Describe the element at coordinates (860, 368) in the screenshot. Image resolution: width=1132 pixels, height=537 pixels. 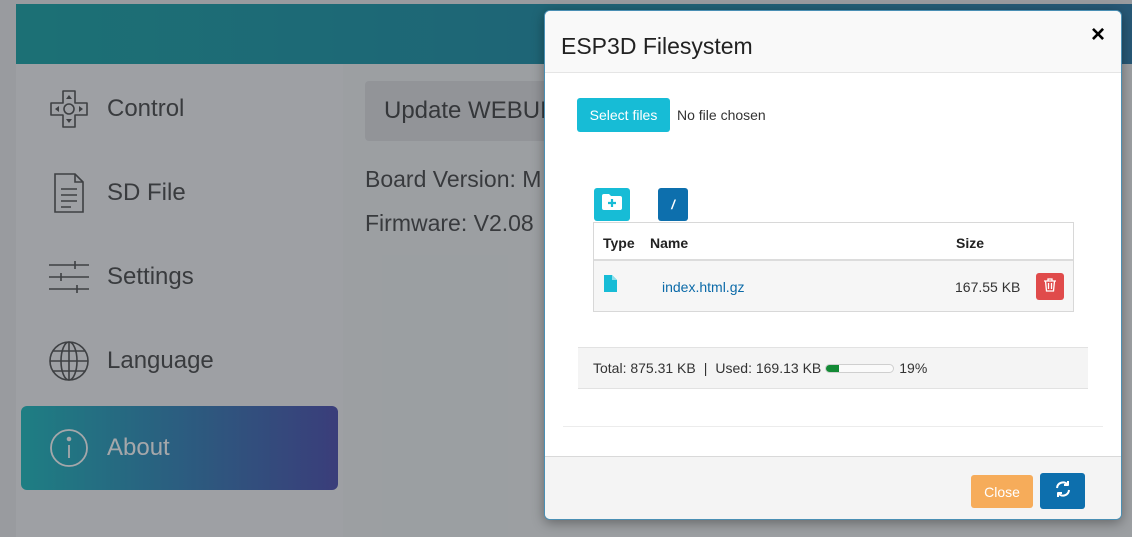
I see `usage-progress-bar` at that location.